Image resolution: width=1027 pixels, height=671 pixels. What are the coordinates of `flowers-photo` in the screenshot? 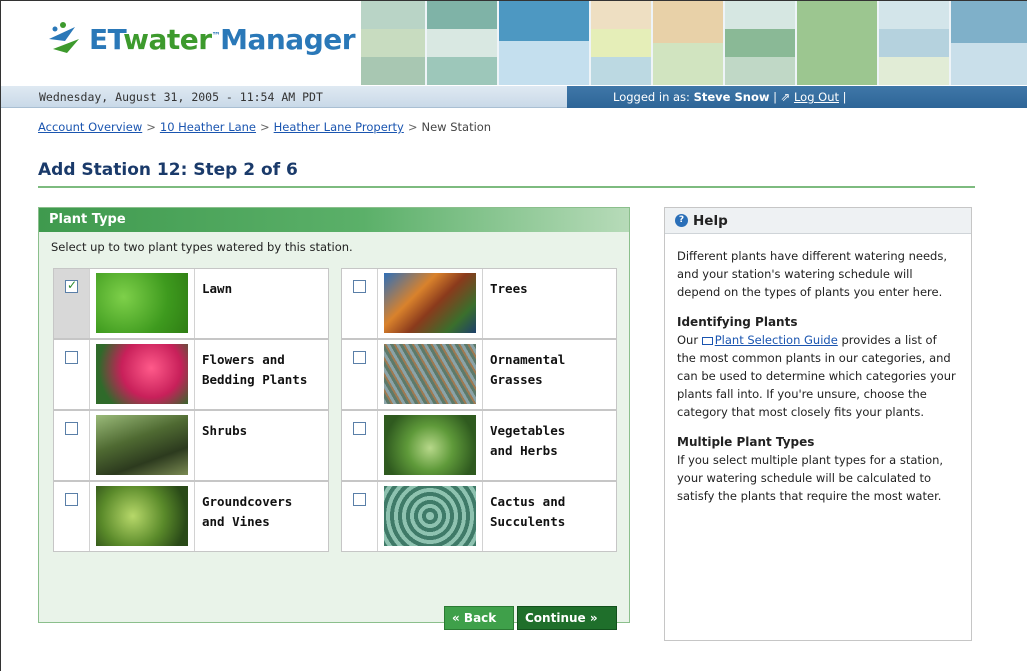 It's located at (142, 374).